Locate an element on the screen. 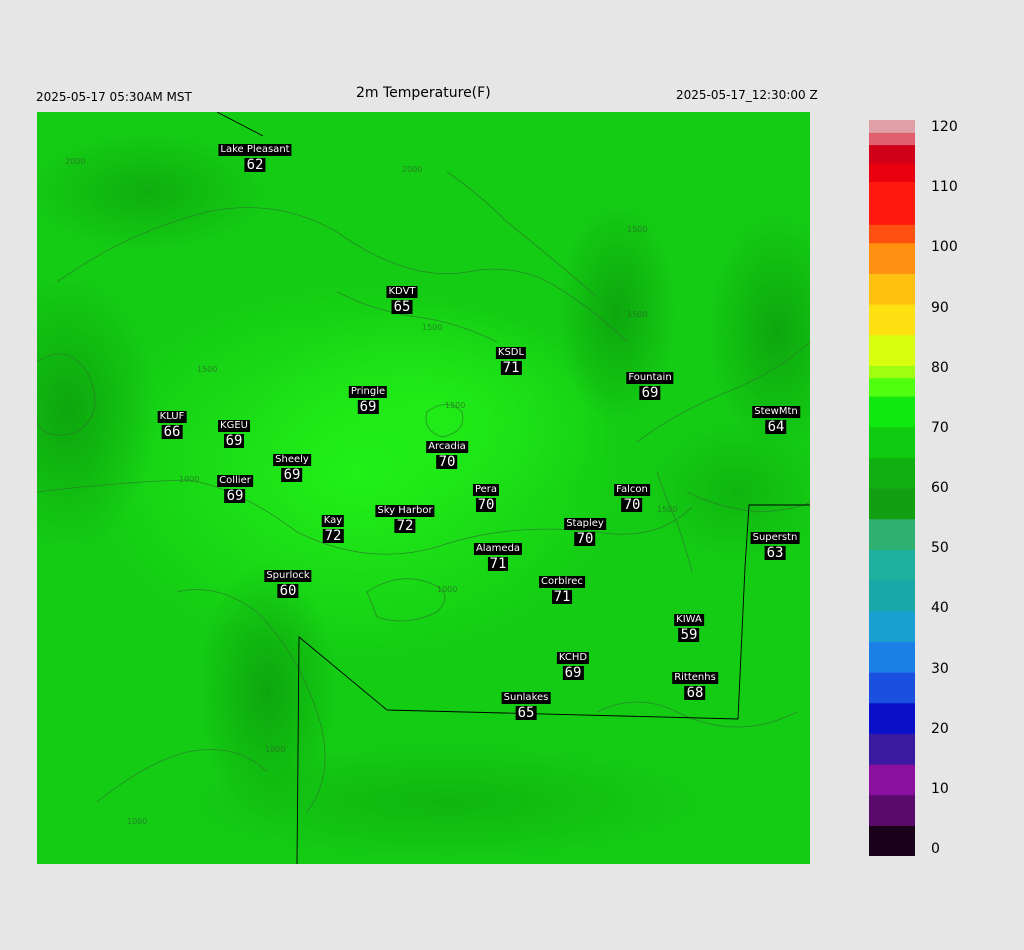 This screenshot has height=950, width=1024. colorbar-tick-label: 70 is located at coordinates (940, 427).